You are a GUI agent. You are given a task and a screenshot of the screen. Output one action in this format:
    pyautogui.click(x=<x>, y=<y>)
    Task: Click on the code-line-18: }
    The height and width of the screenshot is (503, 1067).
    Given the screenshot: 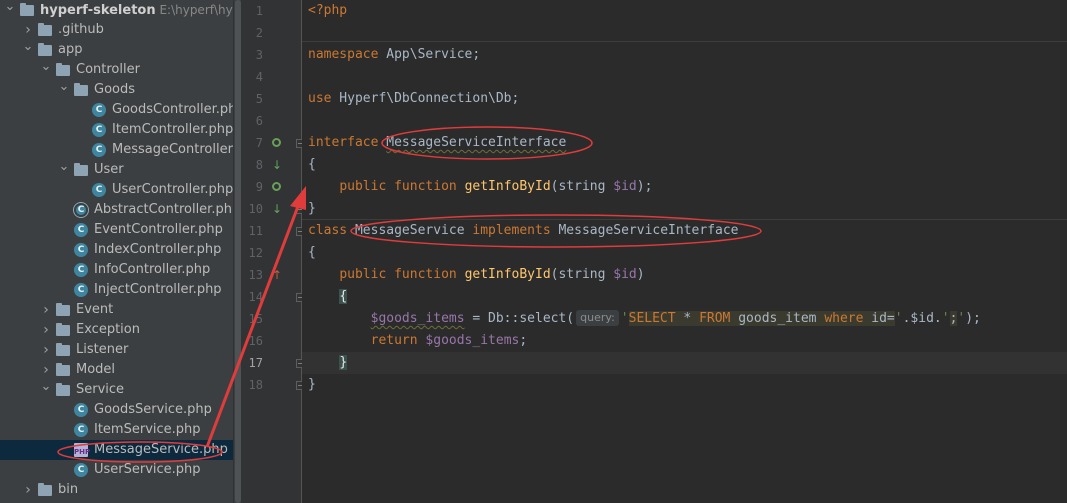 What is the action you would take?
    pyautogui.click(x=312, y=384)
    